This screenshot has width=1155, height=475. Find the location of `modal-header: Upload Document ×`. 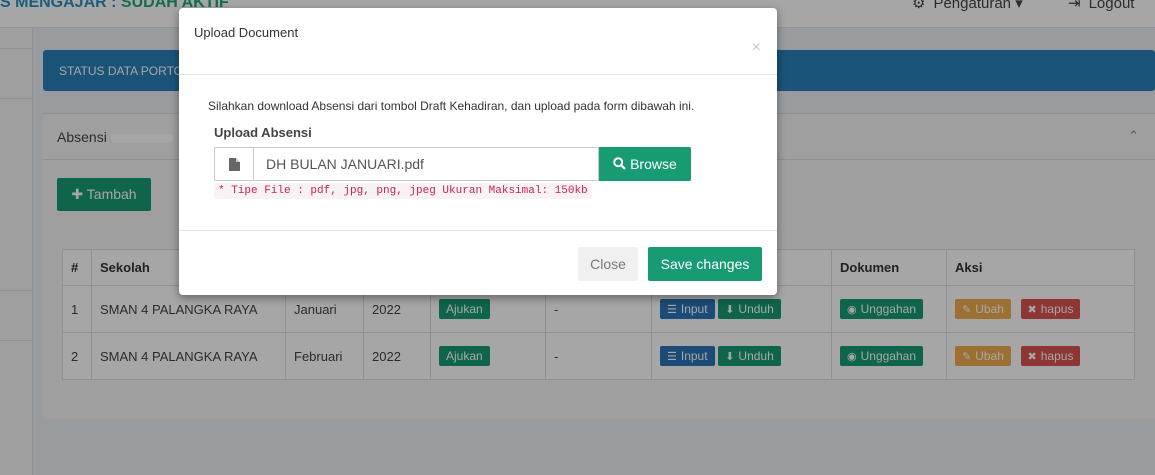

modal-header: Upload Document × is located at coordinates (478, 41).